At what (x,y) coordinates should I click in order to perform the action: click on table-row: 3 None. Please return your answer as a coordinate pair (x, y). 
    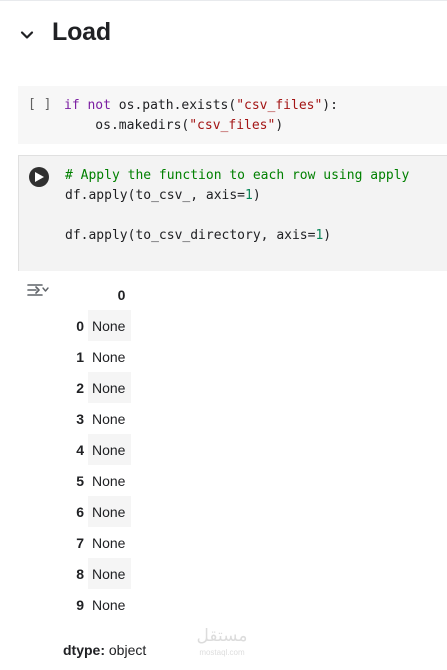
    Looking at the image, I should click on (96, 418).